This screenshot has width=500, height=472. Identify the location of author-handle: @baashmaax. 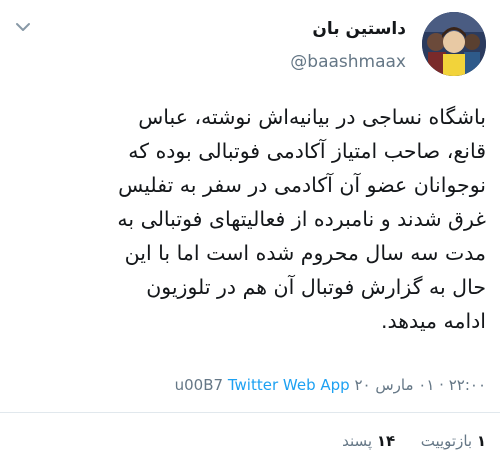
(348, 62).